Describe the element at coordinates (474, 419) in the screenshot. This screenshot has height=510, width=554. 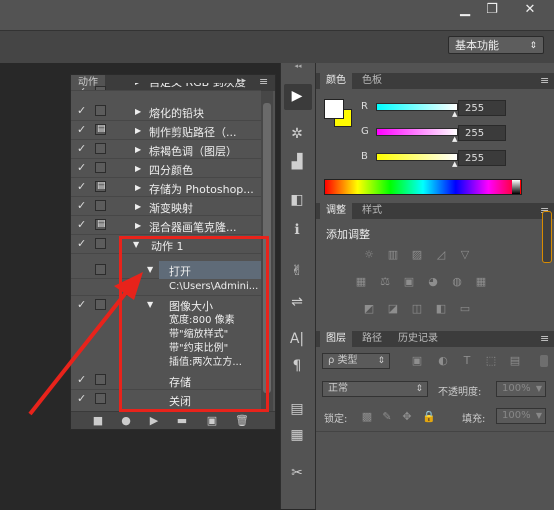
I see `fill-label: 填充:` at that location.